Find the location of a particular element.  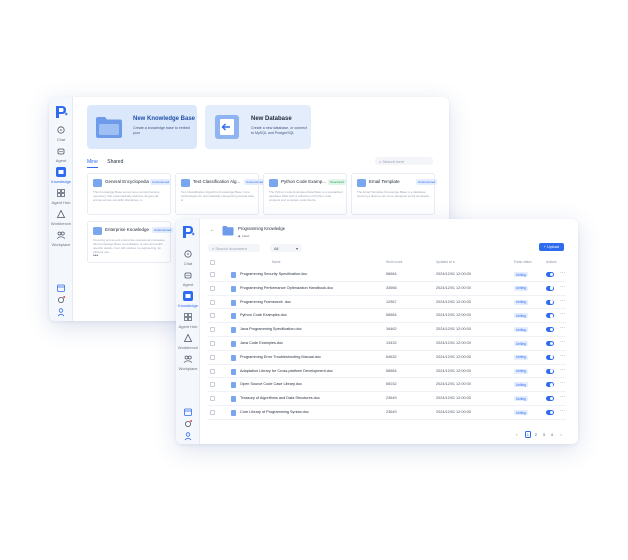

page-1-button: 1 is located at coordinates (527, 434).